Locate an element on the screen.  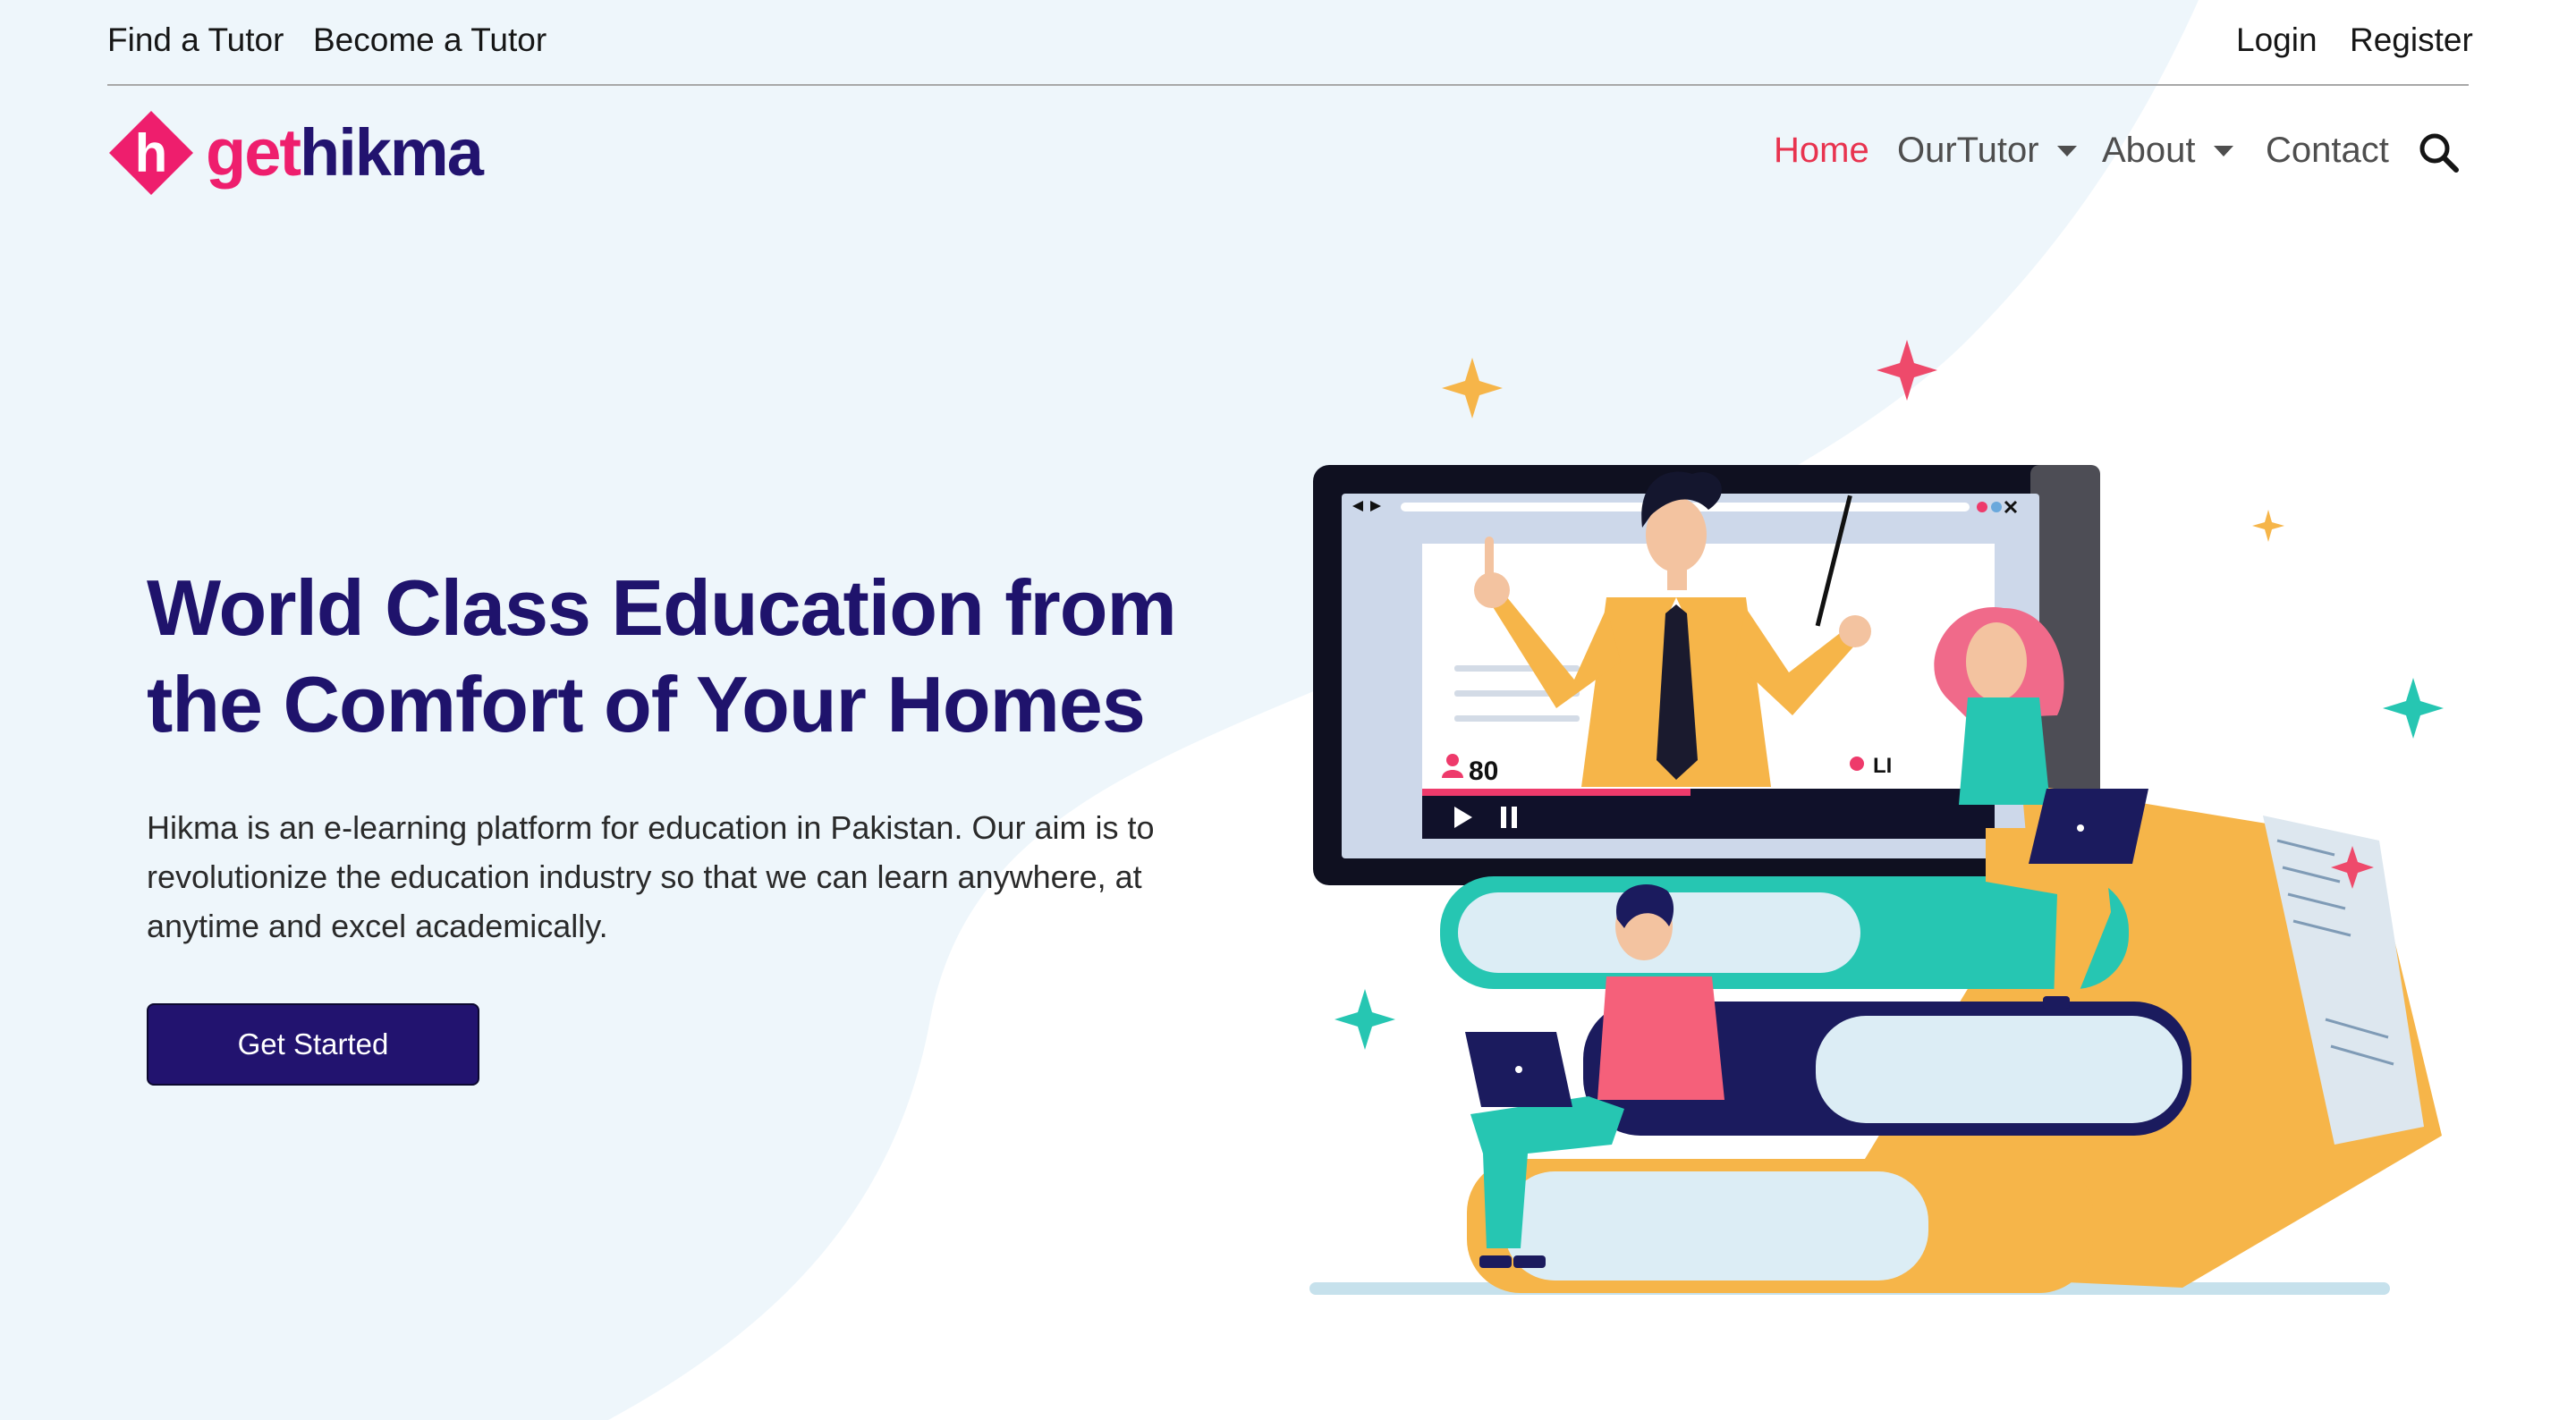
main-navbar: h gethikma Home OurTutor About Contact is located at coordinates (1288, 155).